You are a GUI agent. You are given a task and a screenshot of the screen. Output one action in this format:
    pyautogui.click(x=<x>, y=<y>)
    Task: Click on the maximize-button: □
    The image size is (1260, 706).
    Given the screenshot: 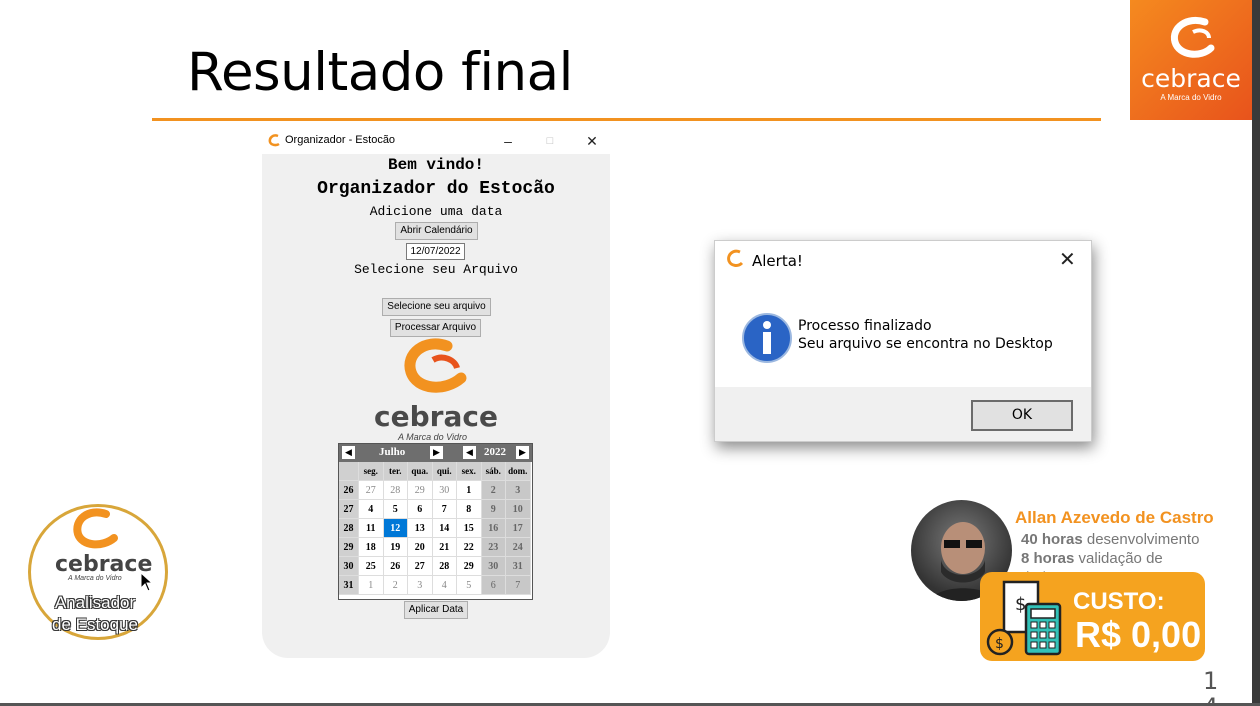 What is the action you would take?
    pyautogui.click(x=550, y=141)
    